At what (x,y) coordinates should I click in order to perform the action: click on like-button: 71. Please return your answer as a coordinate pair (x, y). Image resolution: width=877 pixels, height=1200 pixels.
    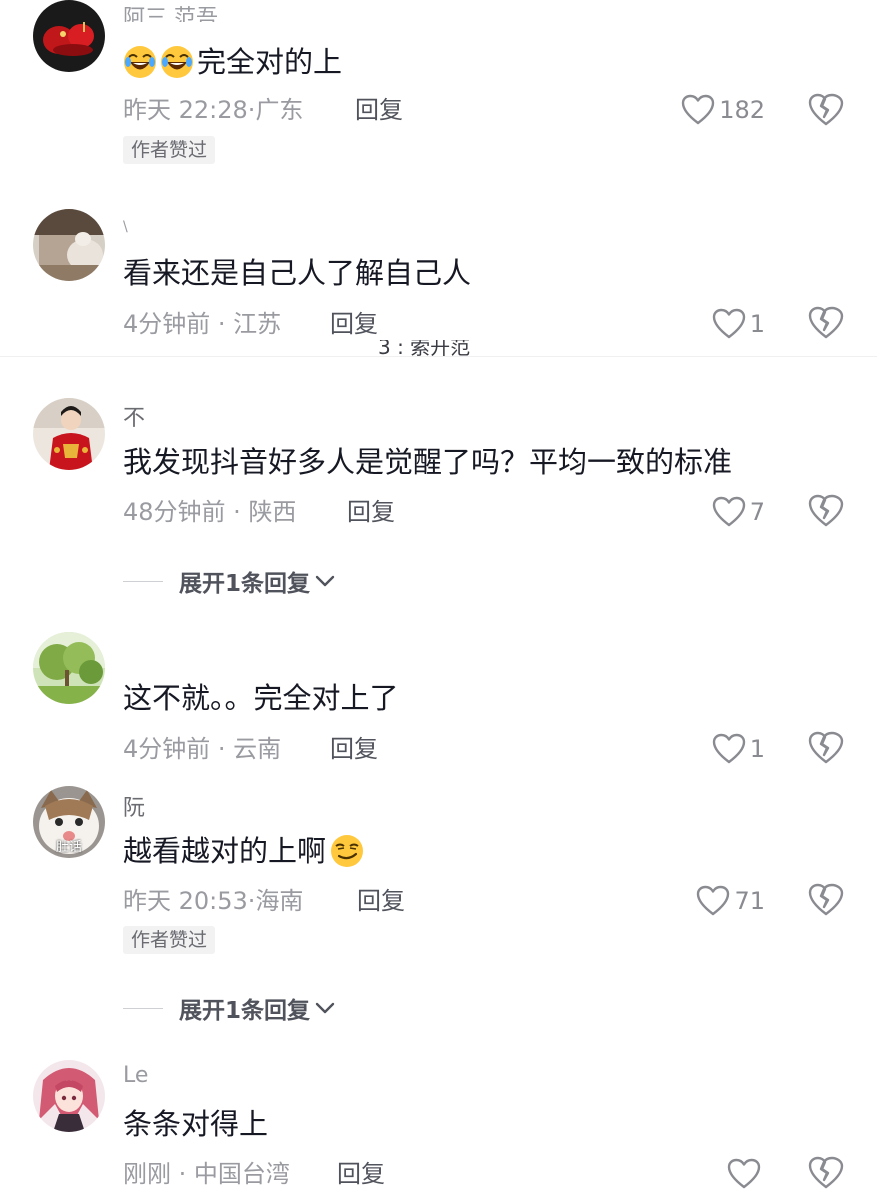
    Looking at the image, I should click on (717, 901).